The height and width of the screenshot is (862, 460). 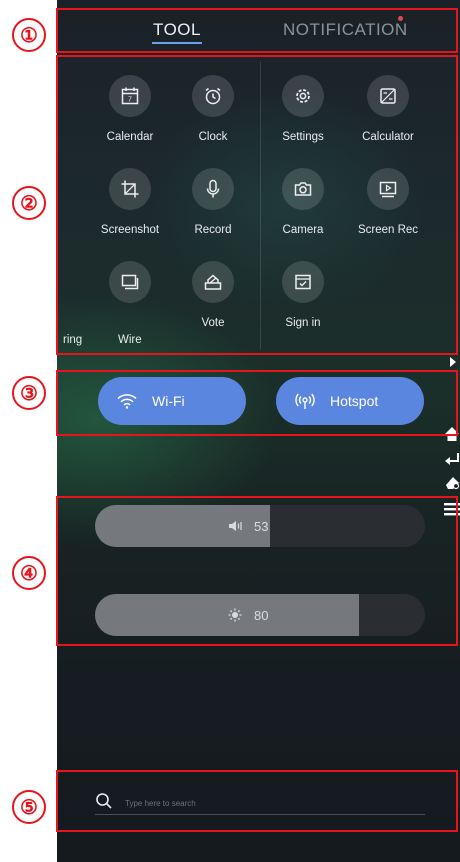 What do you see at coordinates (29, 807) in the screenshot?
I see `annotation-marker-5: ⑤` at bounding box center [29, 807].